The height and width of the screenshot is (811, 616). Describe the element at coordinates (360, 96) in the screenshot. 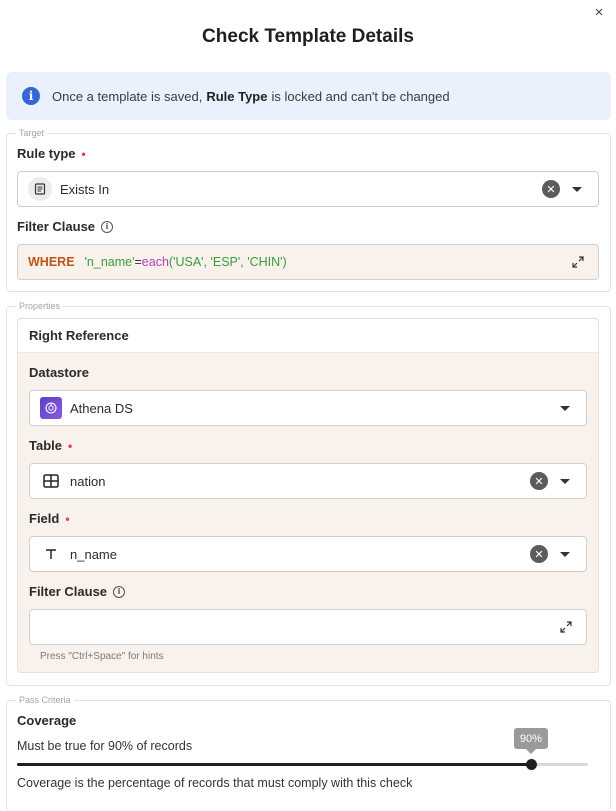

I see `banner-text-after: is locked and can't be changed` at that location.